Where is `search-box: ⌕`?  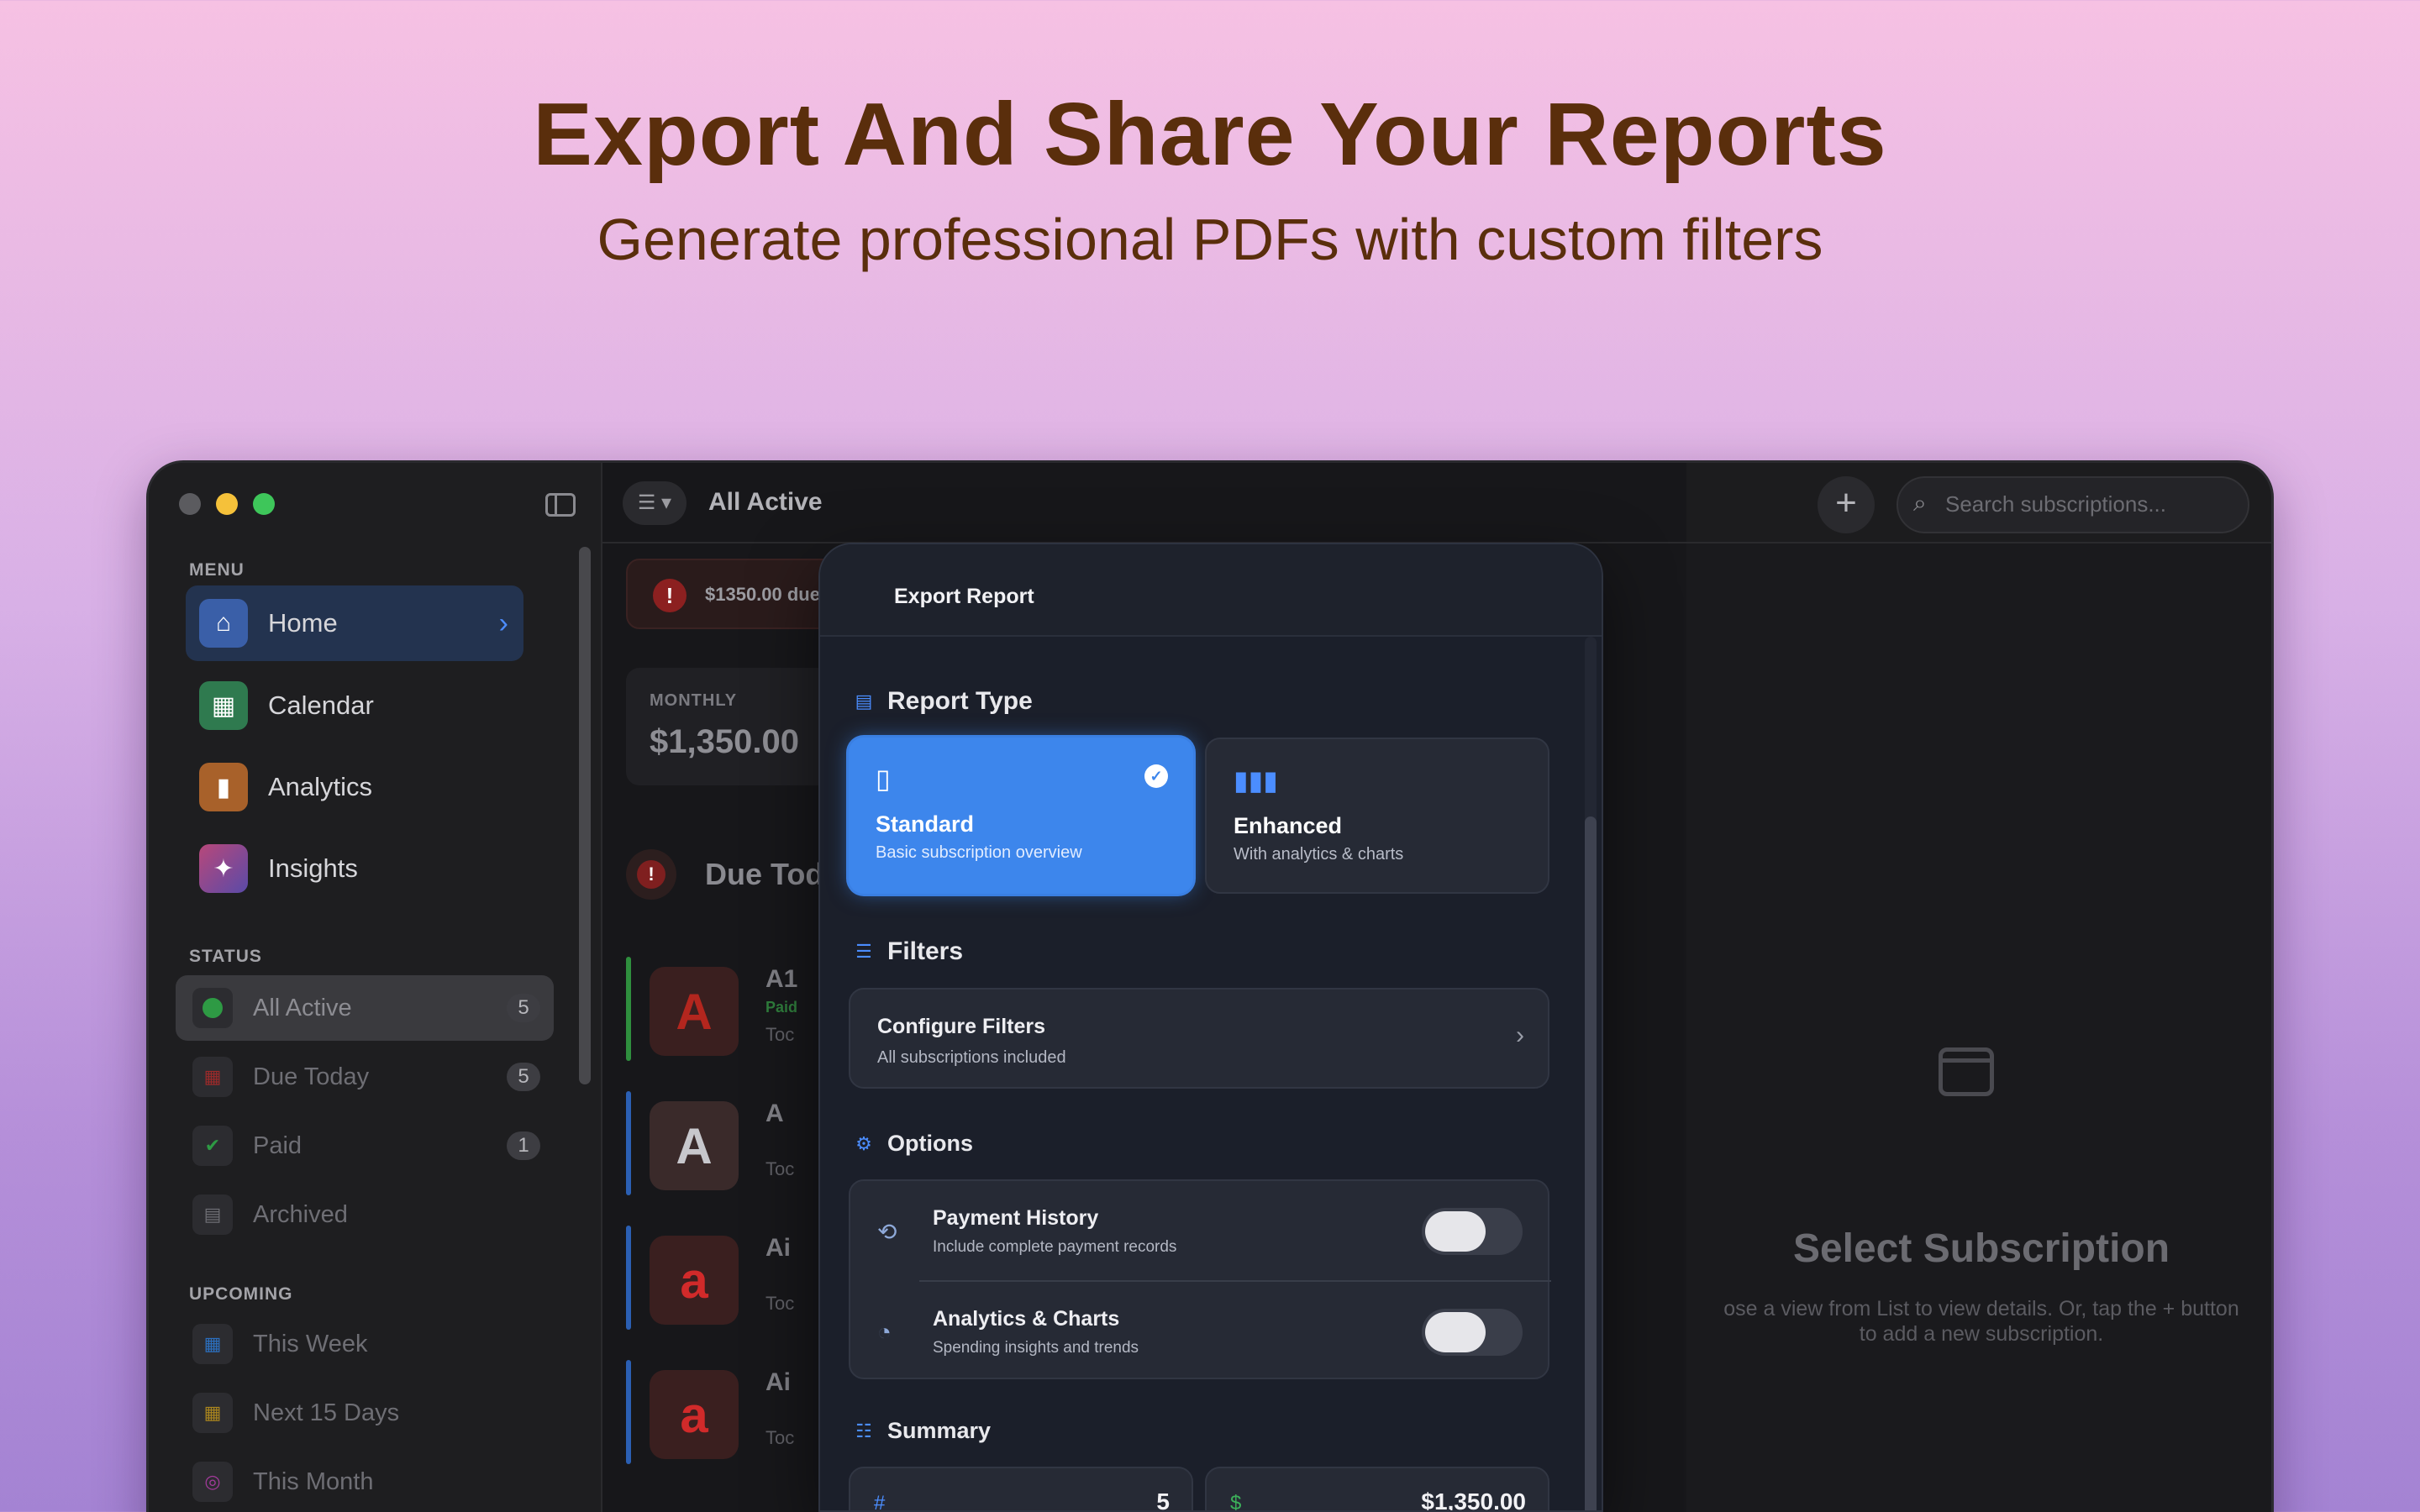 search-box: ⌕ is located at coordinates (2073, 504).